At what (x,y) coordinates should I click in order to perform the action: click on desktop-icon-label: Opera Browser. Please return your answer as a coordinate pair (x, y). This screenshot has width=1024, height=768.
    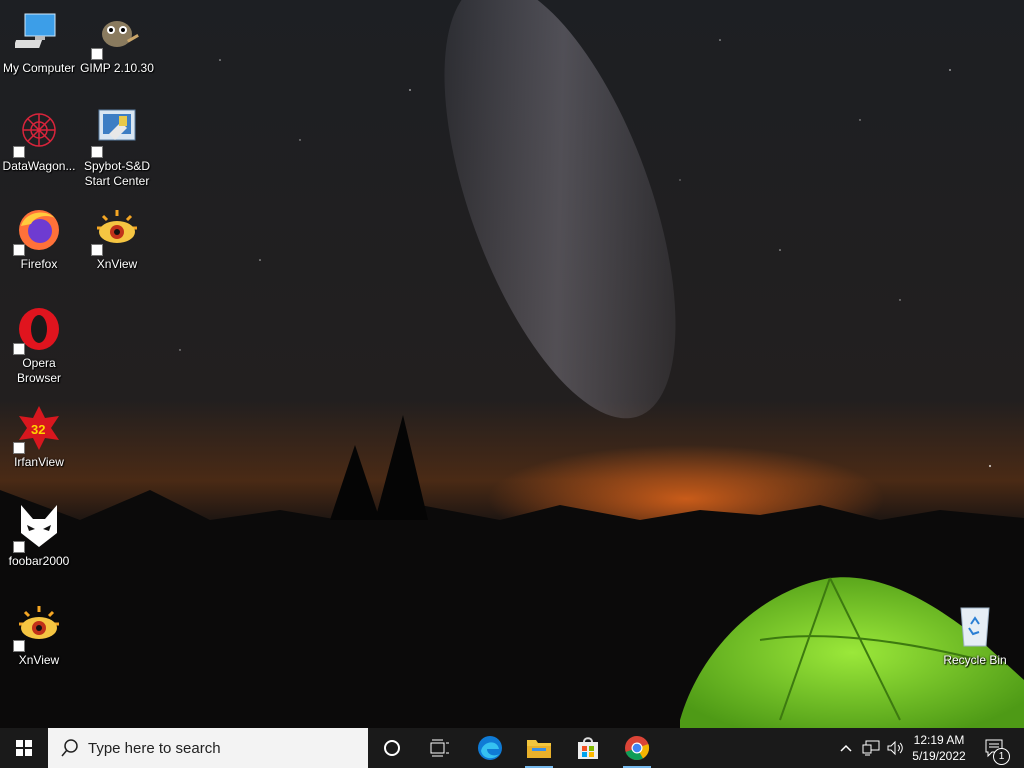
    Looking at the image, I should click on (38, 370).